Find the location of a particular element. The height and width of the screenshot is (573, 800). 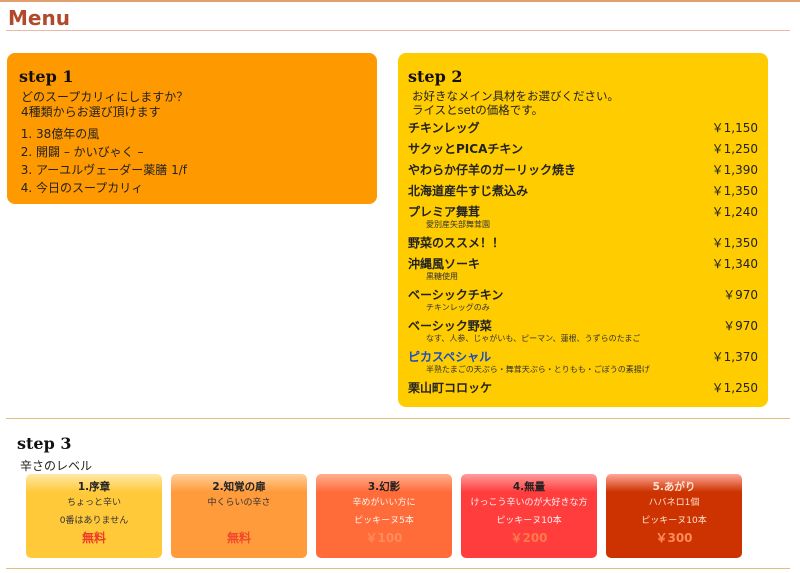

spice-level-label: 辛さのレベル is located at coordinates (56, 466).